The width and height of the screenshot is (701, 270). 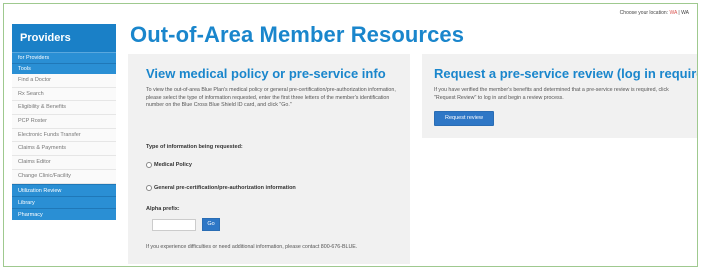 I want to click on medical-policy-option-label: Medical Policy, so click(x=173, y=165).